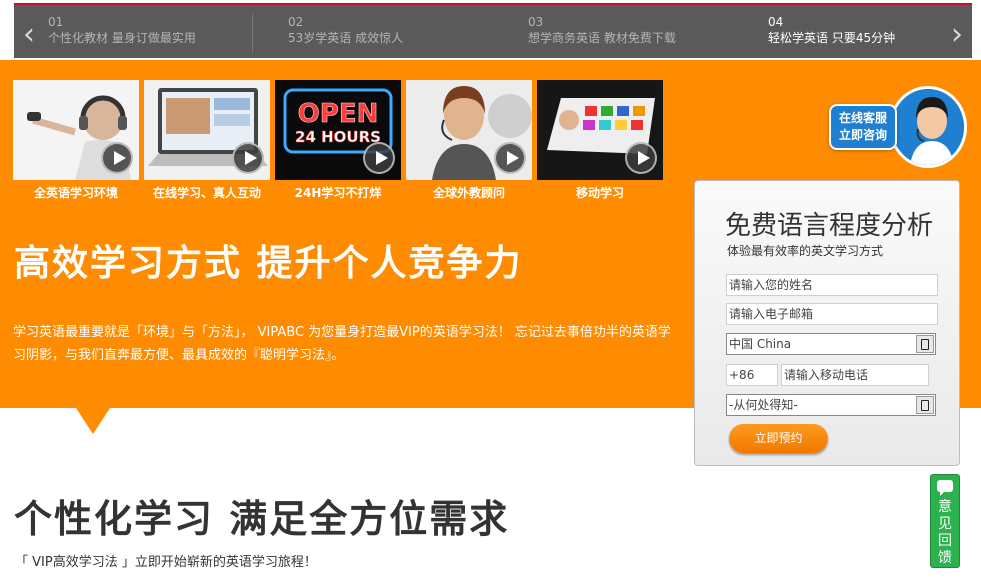 This screenshot has height=585, width=981. I want to click on service-agent-avatar, so click(928, 127).